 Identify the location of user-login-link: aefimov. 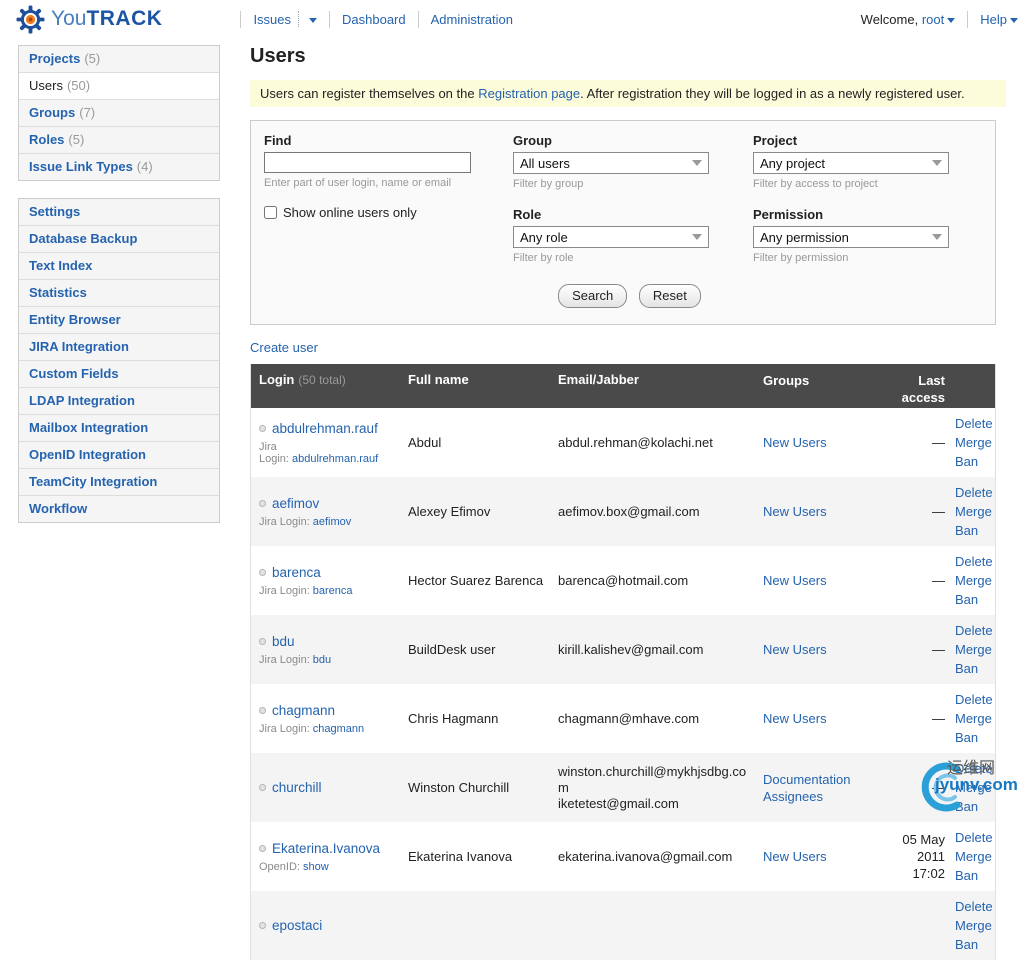
(295, 503).